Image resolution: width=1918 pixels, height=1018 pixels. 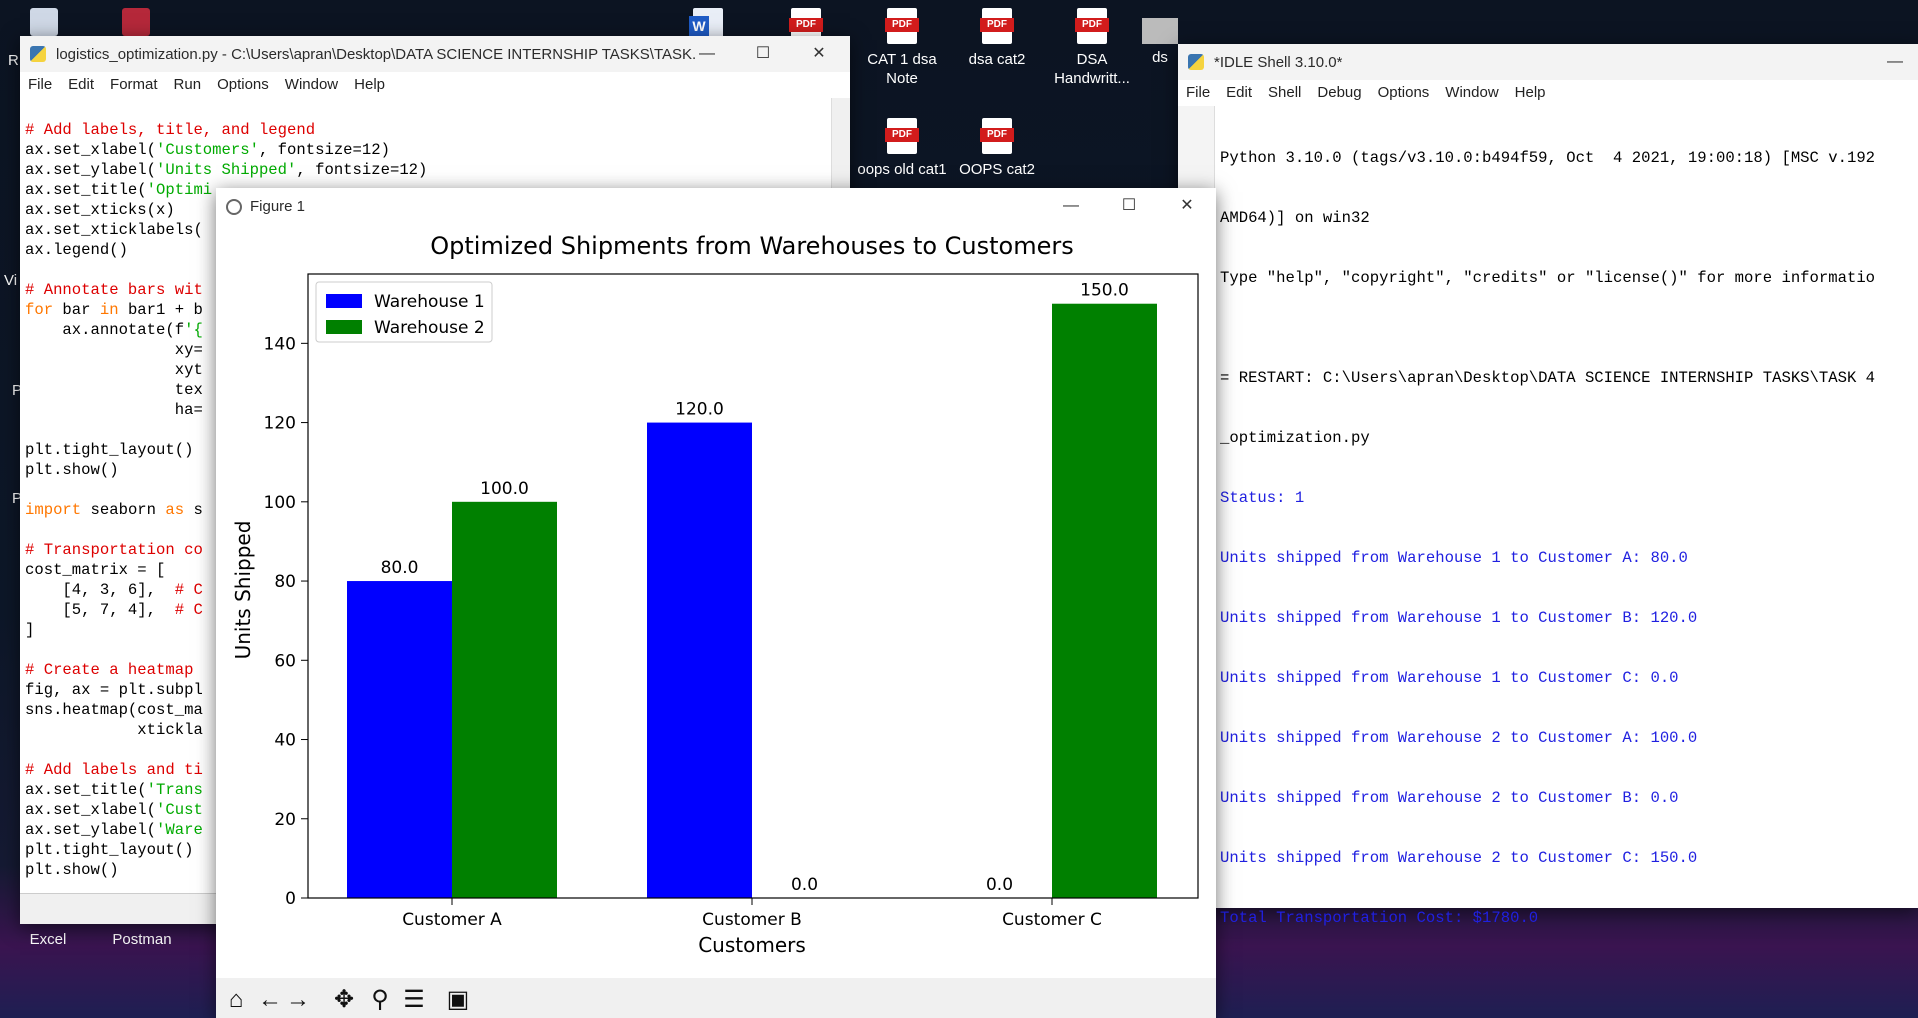 What do you see at coordinates (285, 741) in the screenshot?
I see `y-tick-label: 40` at bounding box center [285, 741].